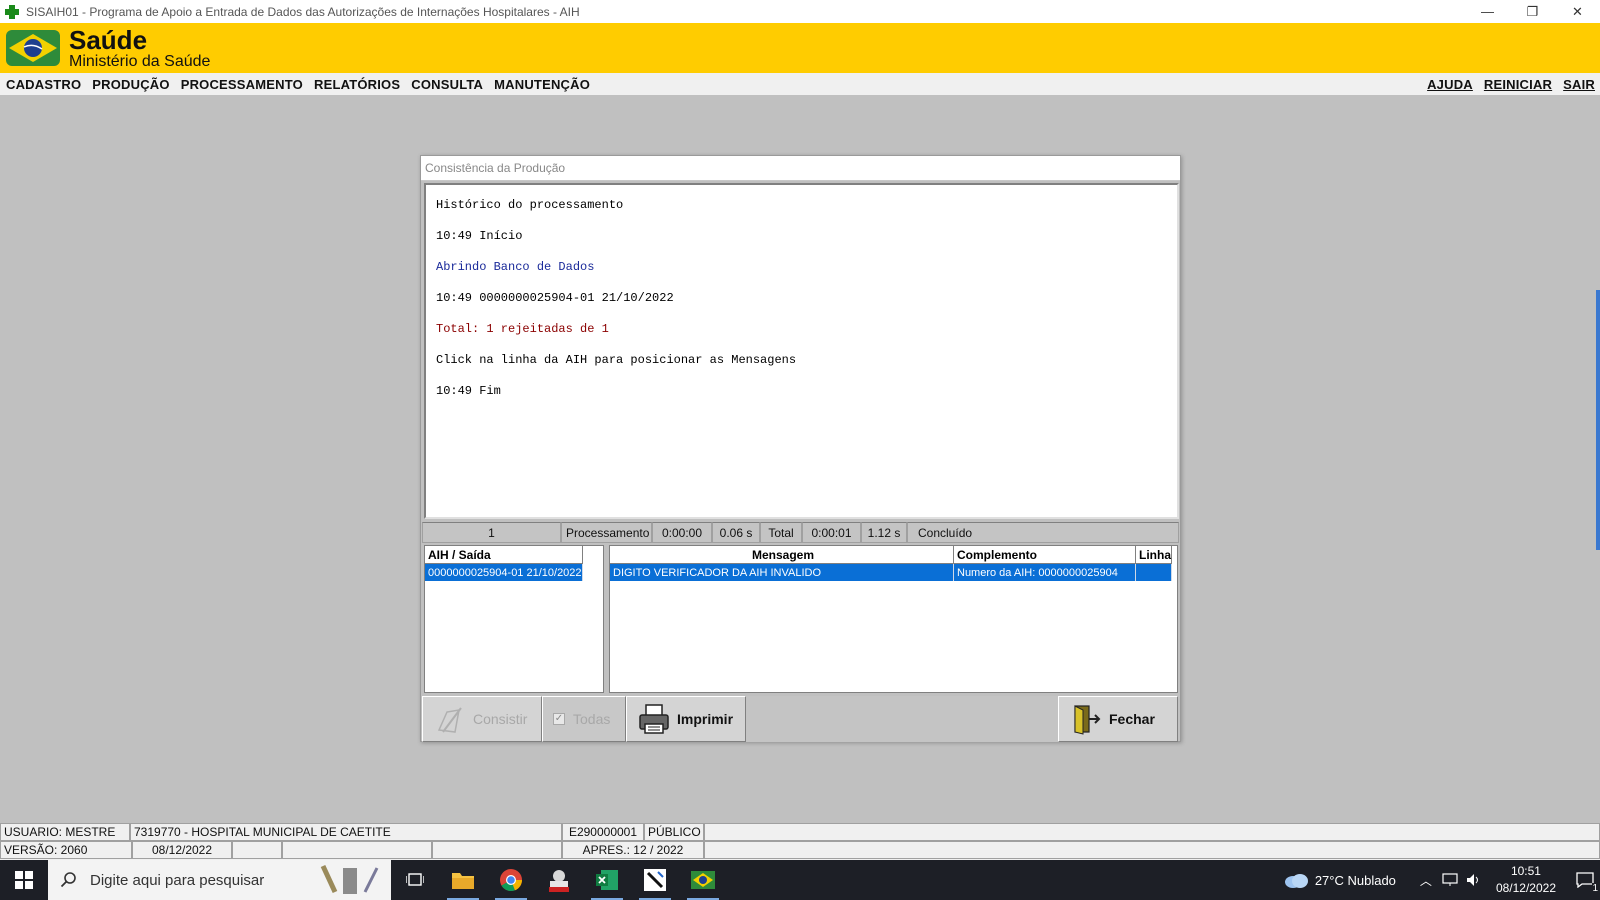 Image resolution: width=1600 pixels, height=900 pixels. I want to click on health-cross-icon, so click(12, 12).